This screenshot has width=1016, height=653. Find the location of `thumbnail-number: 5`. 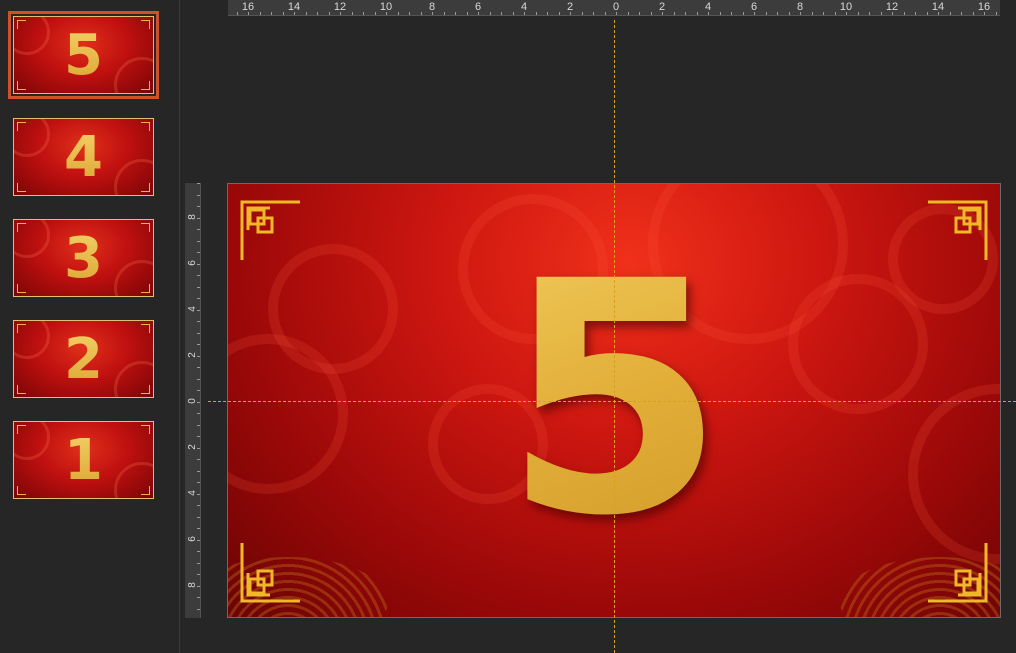

thumbnail-number: 5 is located at coordinates (83, 56).